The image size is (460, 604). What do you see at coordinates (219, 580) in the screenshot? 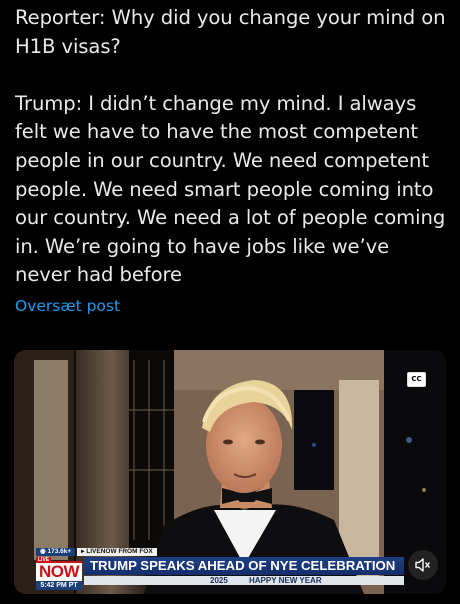
I see `ticker-year: 2025` at bounding box center [219, 580].